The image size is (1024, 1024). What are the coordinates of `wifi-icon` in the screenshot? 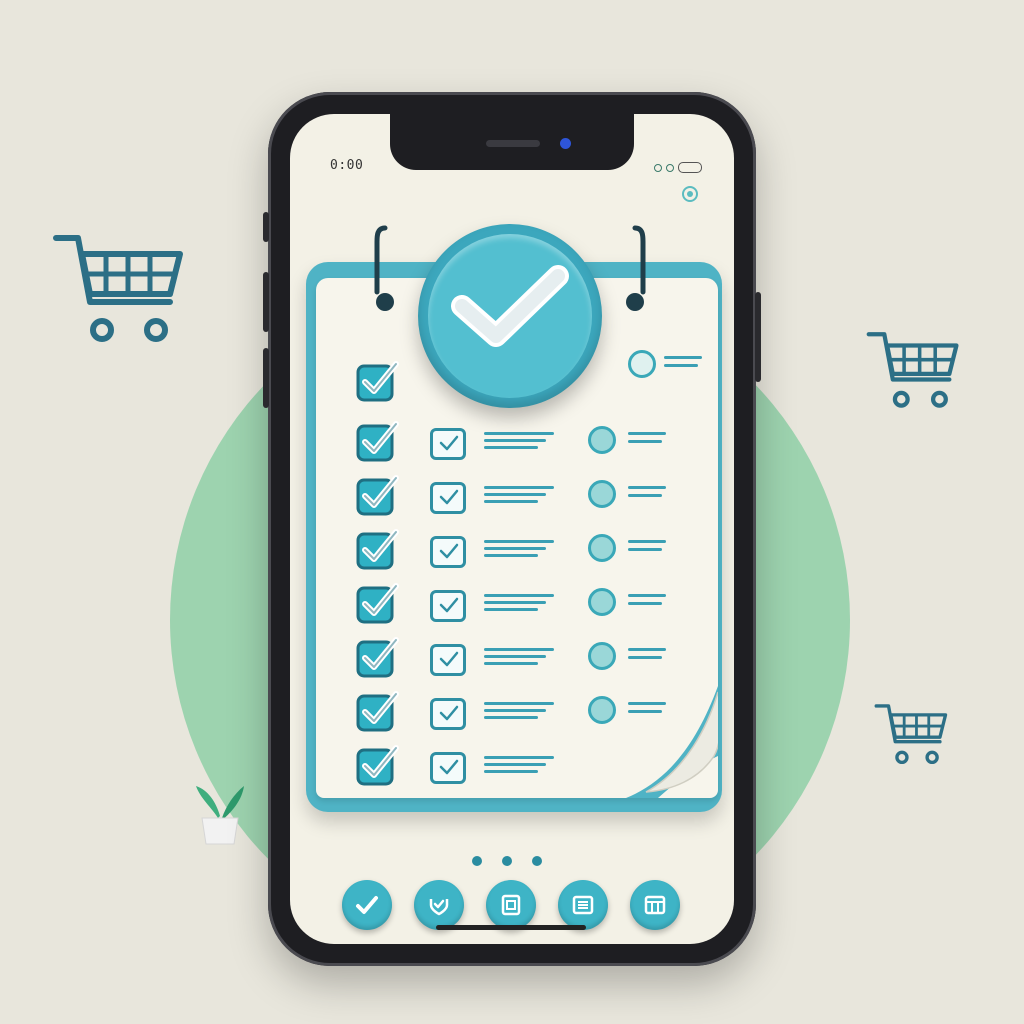 It's located at (670, 167).